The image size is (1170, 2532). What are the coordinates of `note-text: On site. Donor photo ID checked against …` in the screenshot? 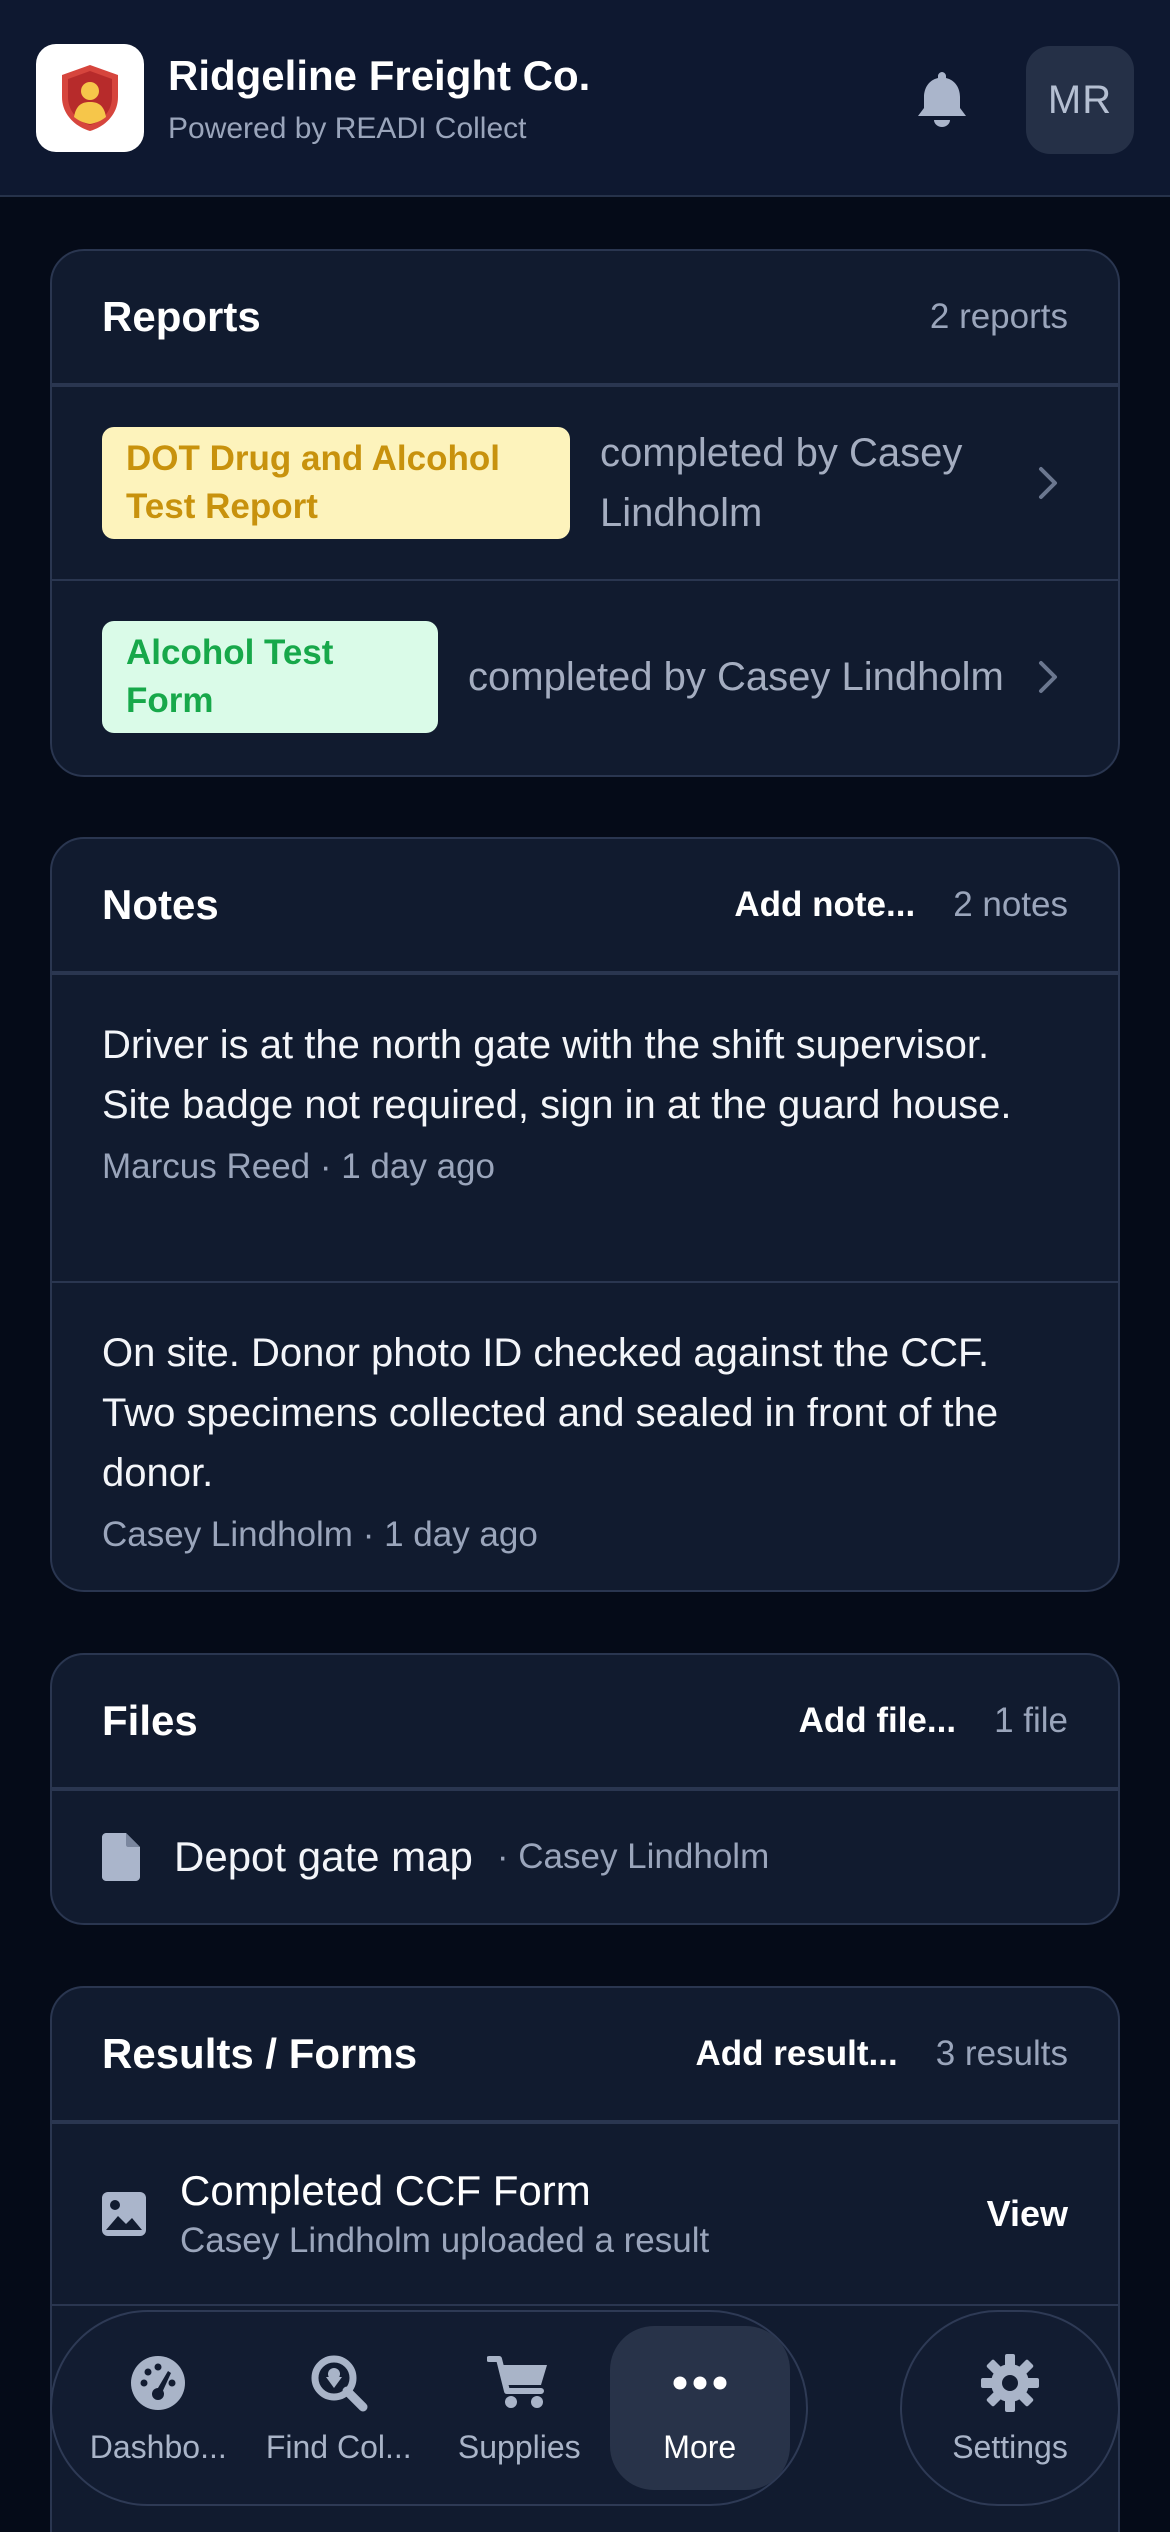 It's located at (550, 1413).